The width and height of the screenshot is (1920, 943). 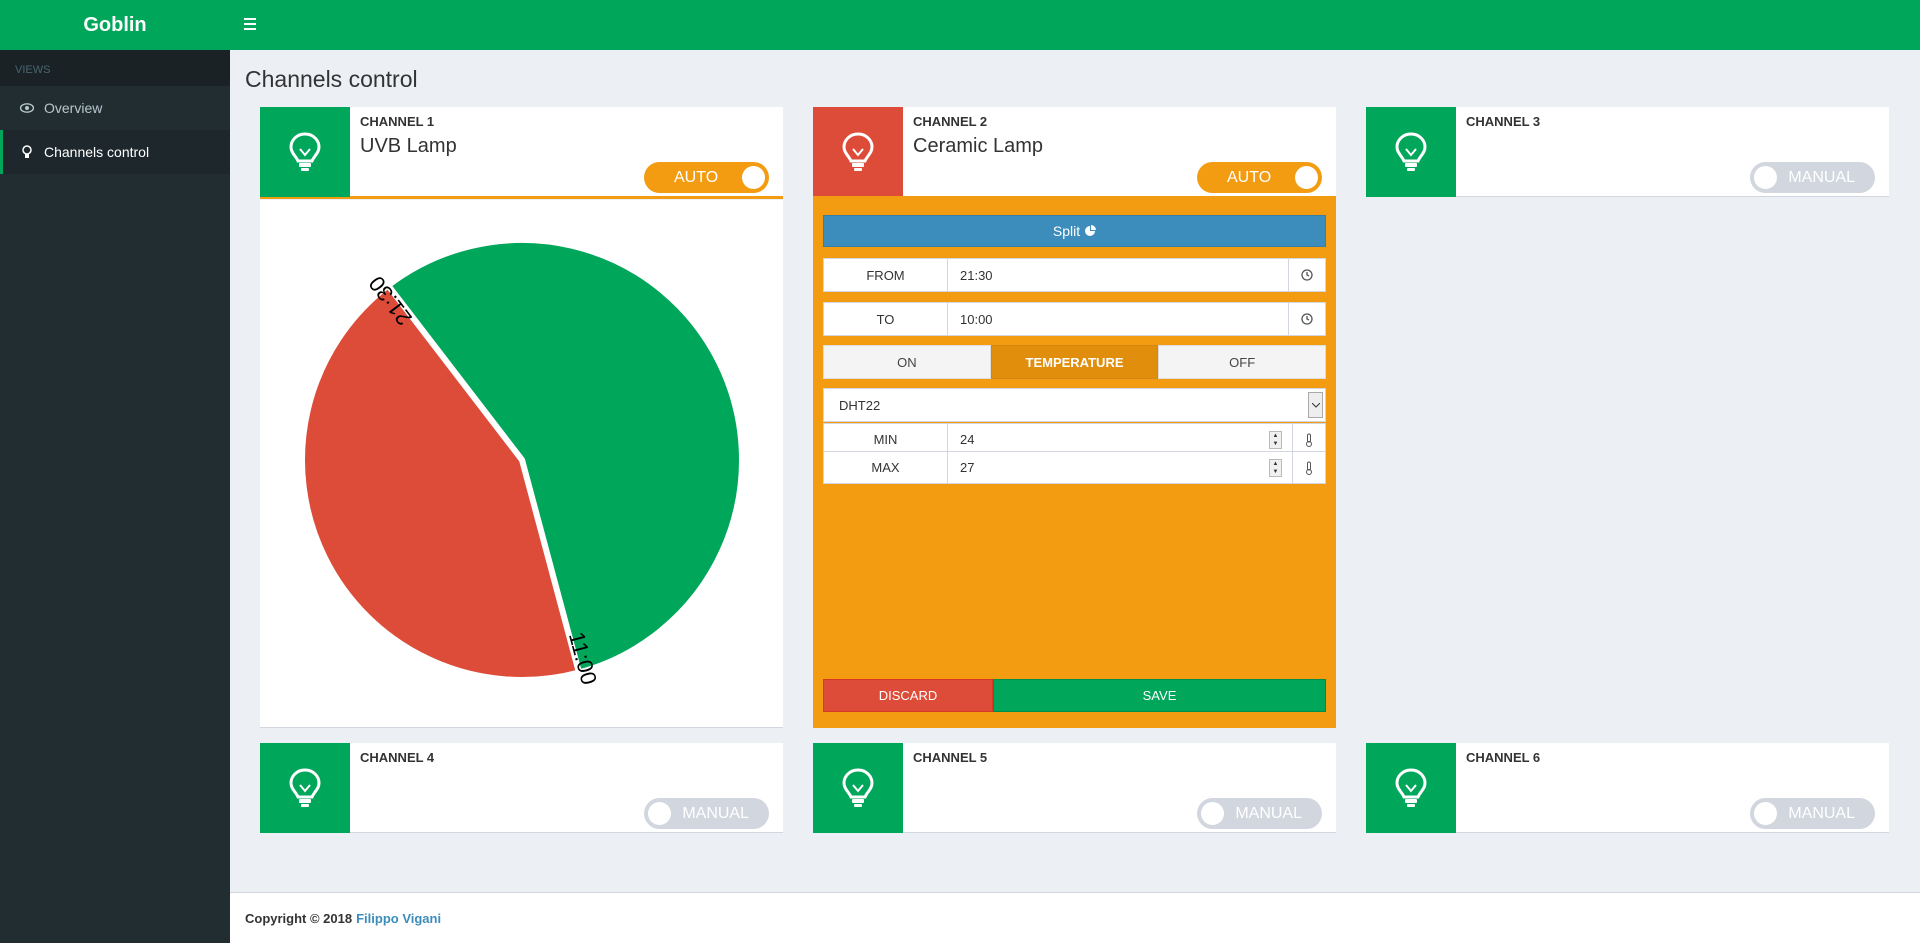 I want to click on channel-label: CHANNEL 1, so click(x=397, y=121).